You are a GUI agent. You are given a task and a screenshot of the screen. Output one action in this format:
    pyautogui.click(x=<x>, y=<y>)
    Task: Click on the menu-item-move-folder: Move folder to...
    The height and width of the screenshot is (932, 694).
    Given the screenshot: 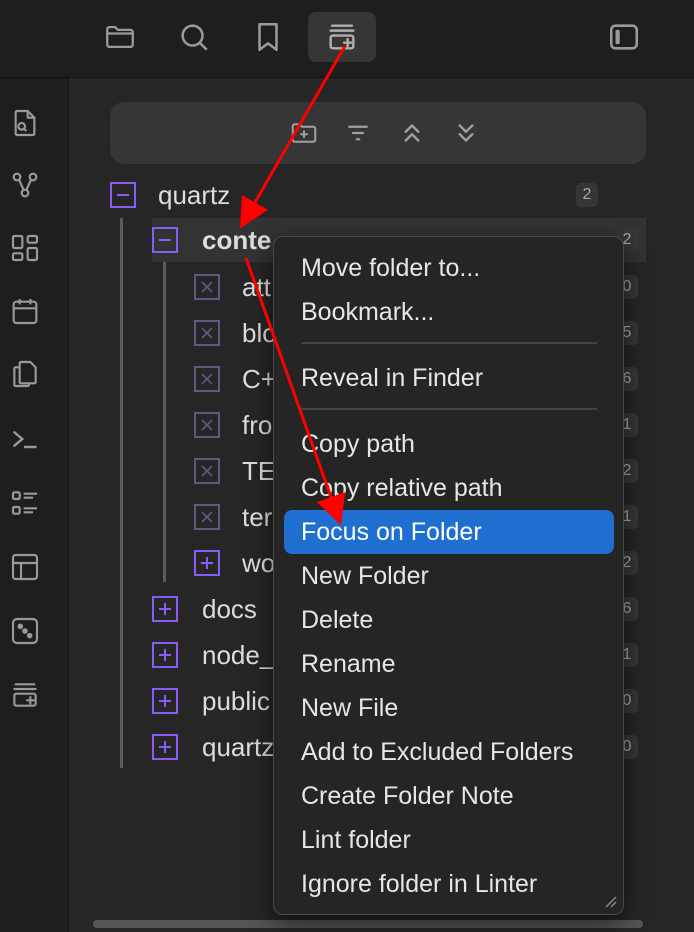 What is the action you would take?
    pyautogui.click(x=449, y=268)
    